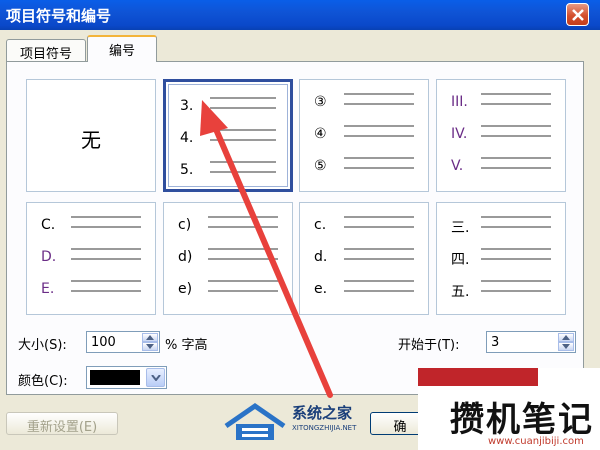 This screenshot has width=600, height=450. Describe the element at coordinates (255, 421) in the screenshot. I see `house-logo-icon` at that location.